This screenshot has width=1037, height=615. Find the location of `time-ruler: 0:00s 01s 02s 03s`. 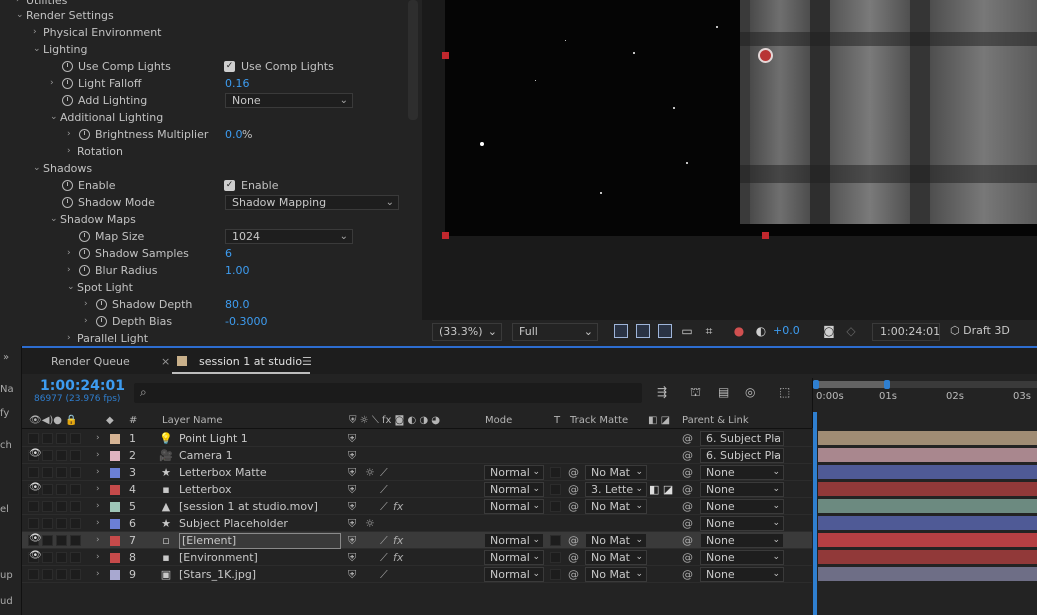

time-ruler: 0:00s 01s 02s 03s is located at coordinates (924, 403).